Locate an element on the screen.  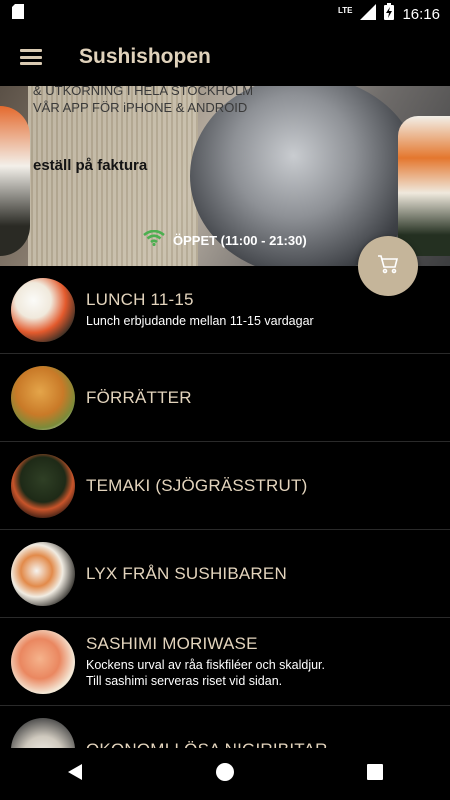
menu-item-lyx: LYX FRÅN SUSHIBAREN is located at coordinates (225, 574).